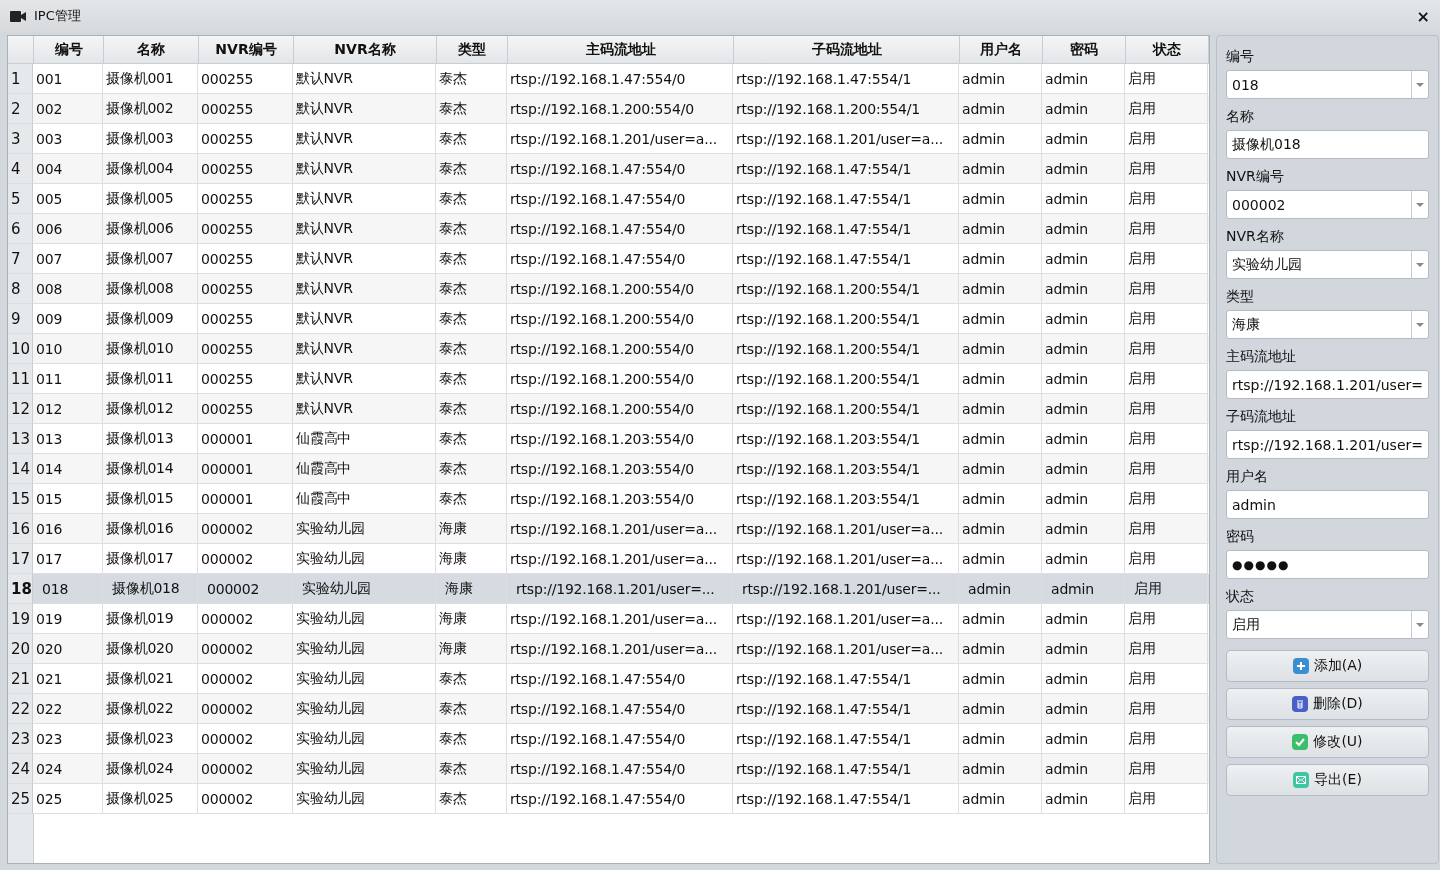 The height and width of the screenshot is (870, 1440). Describe the element at coordinates (608, 589) in the screenshot. I see `table-row: 18 018 摄像机018 000002 实验幼儿园 海康 rtsp://192.168.1.201/user=... rtsp://192.168.1.201/user=... admin admin 启用` at that location.